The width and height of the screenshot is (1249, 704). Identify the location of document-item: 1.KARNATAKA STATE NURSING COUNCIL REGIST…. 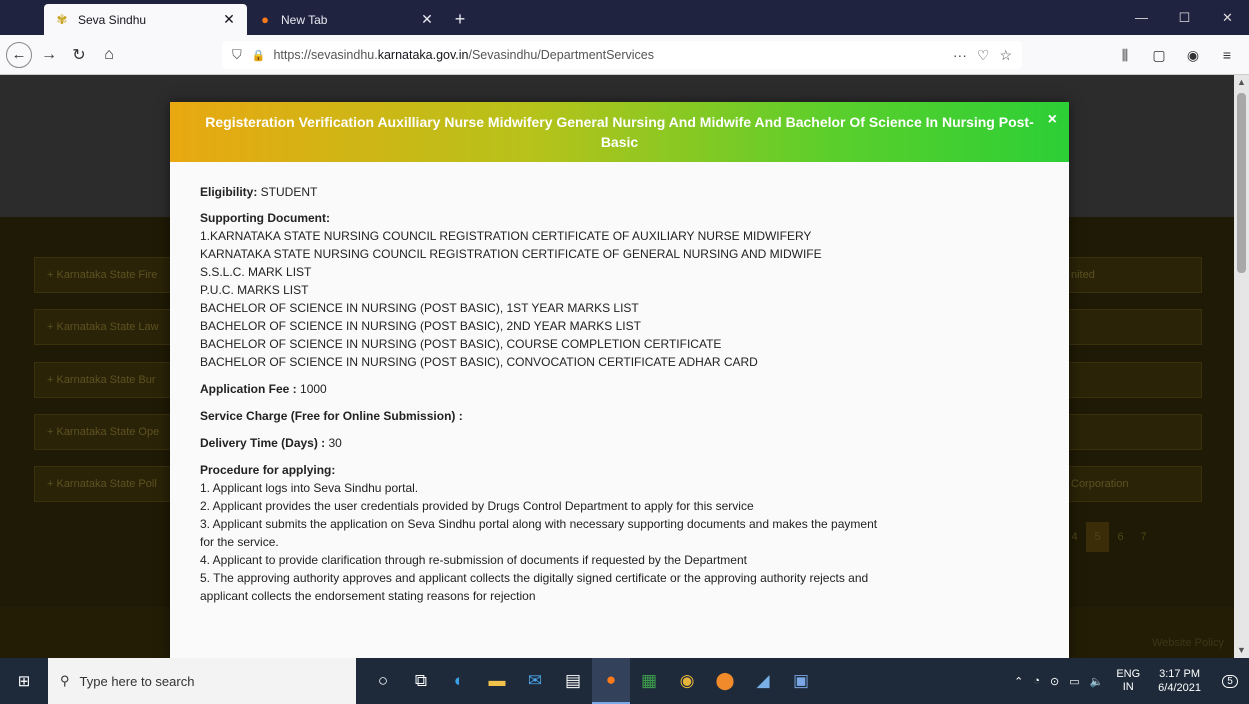
(506, 236).